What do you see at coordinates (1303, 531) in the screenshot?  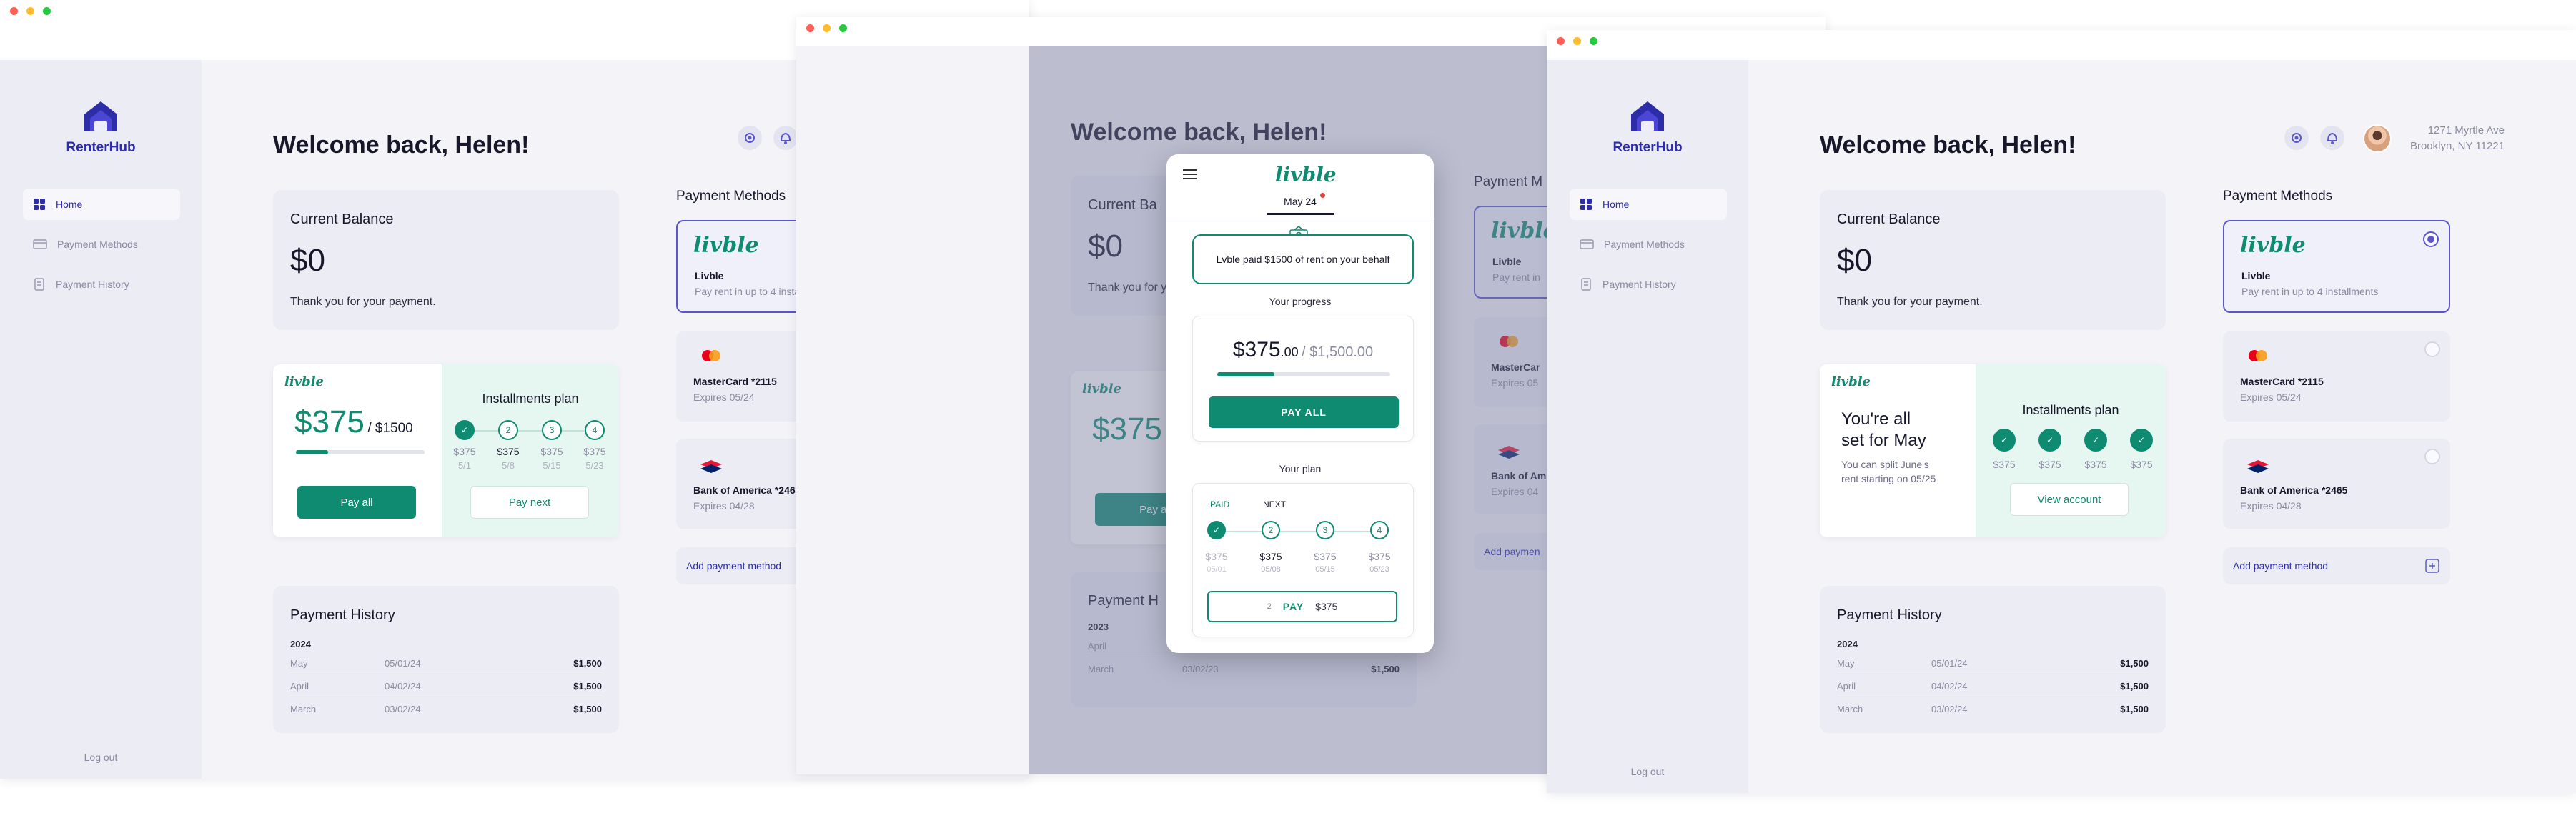 I see `steps-line` at bounding box center [1303, 531].